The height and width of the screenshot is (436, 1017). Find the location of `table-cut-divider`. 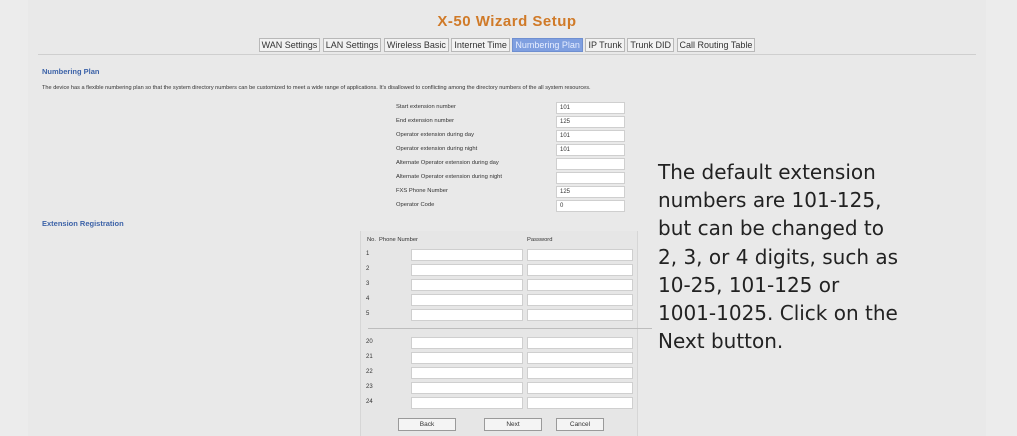

table-cut-divider is located at coordinates (510, 328).